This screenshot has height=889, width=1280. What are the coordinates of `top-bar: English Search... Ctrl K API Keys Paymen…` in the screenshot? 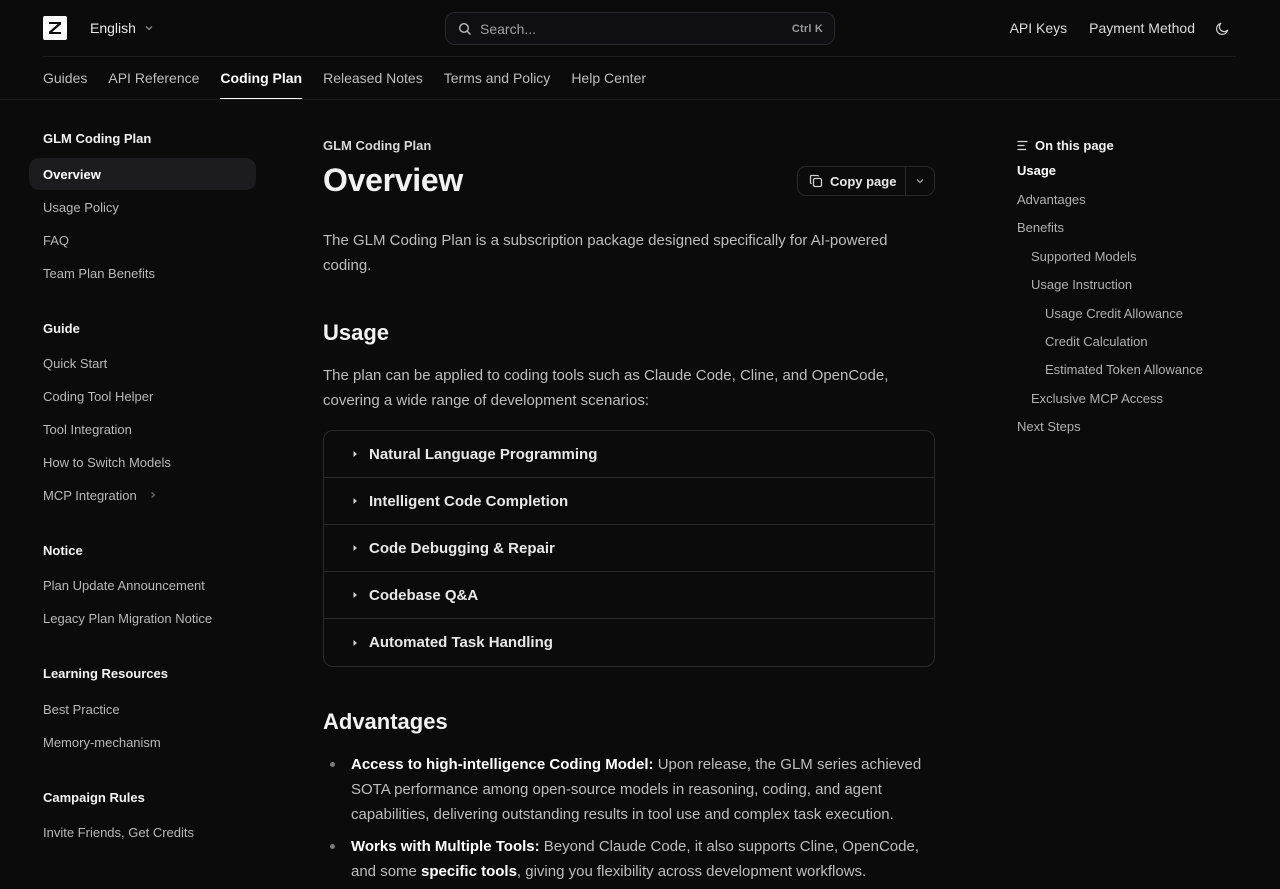 It's located at (640, 28).